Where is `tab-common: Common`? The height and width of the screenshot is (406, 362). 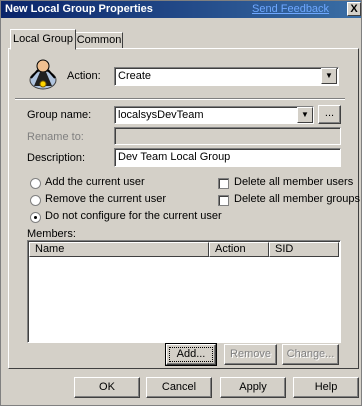 tab-common: Common is located at coordinates (99, 40).